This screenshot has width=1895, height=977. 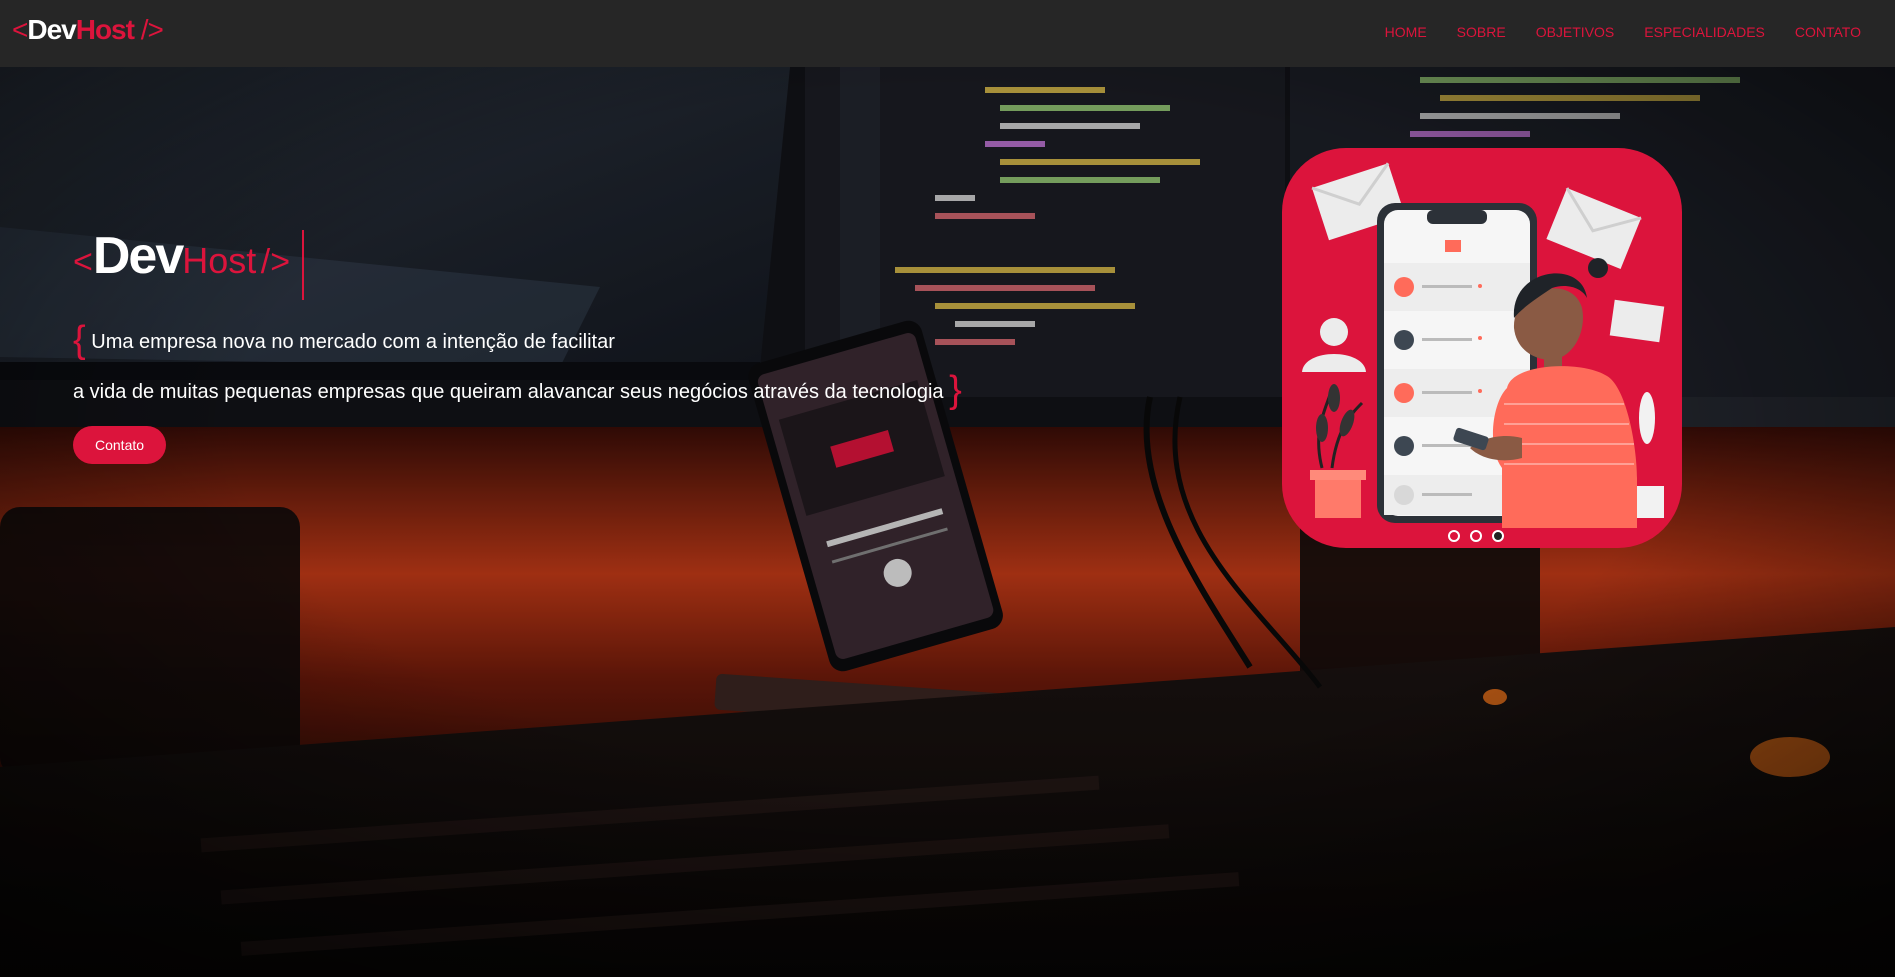 I want to click on hero-logo-bracket-close: />, so click(x=275, y=262).